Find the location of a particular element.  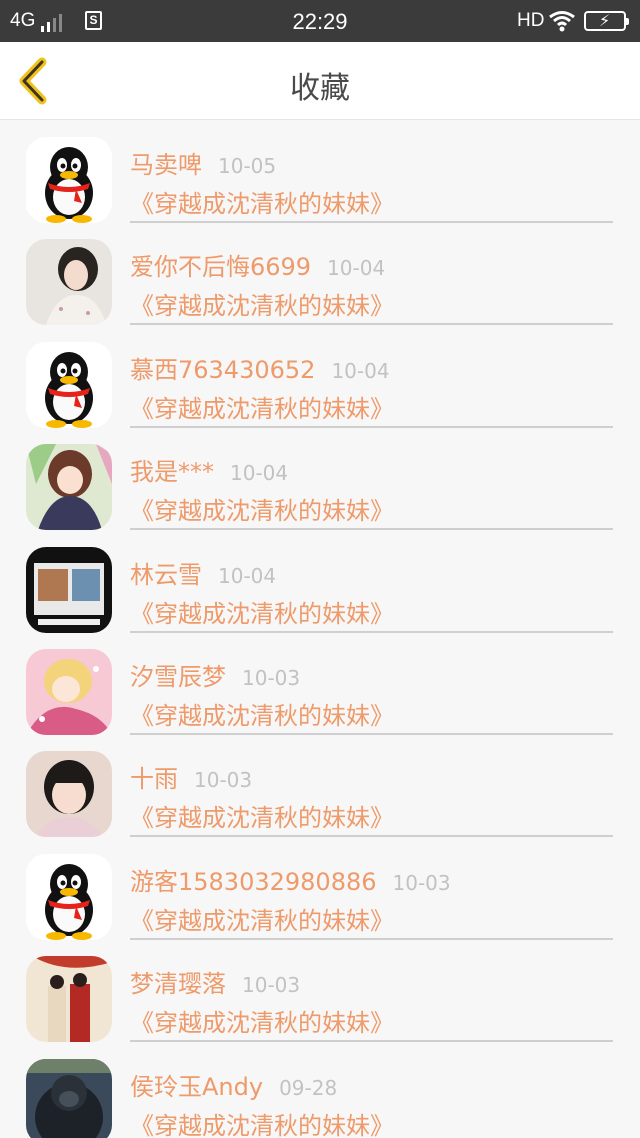

item-meta: 林云雪 10-04 is located at coordinates (203, 572).